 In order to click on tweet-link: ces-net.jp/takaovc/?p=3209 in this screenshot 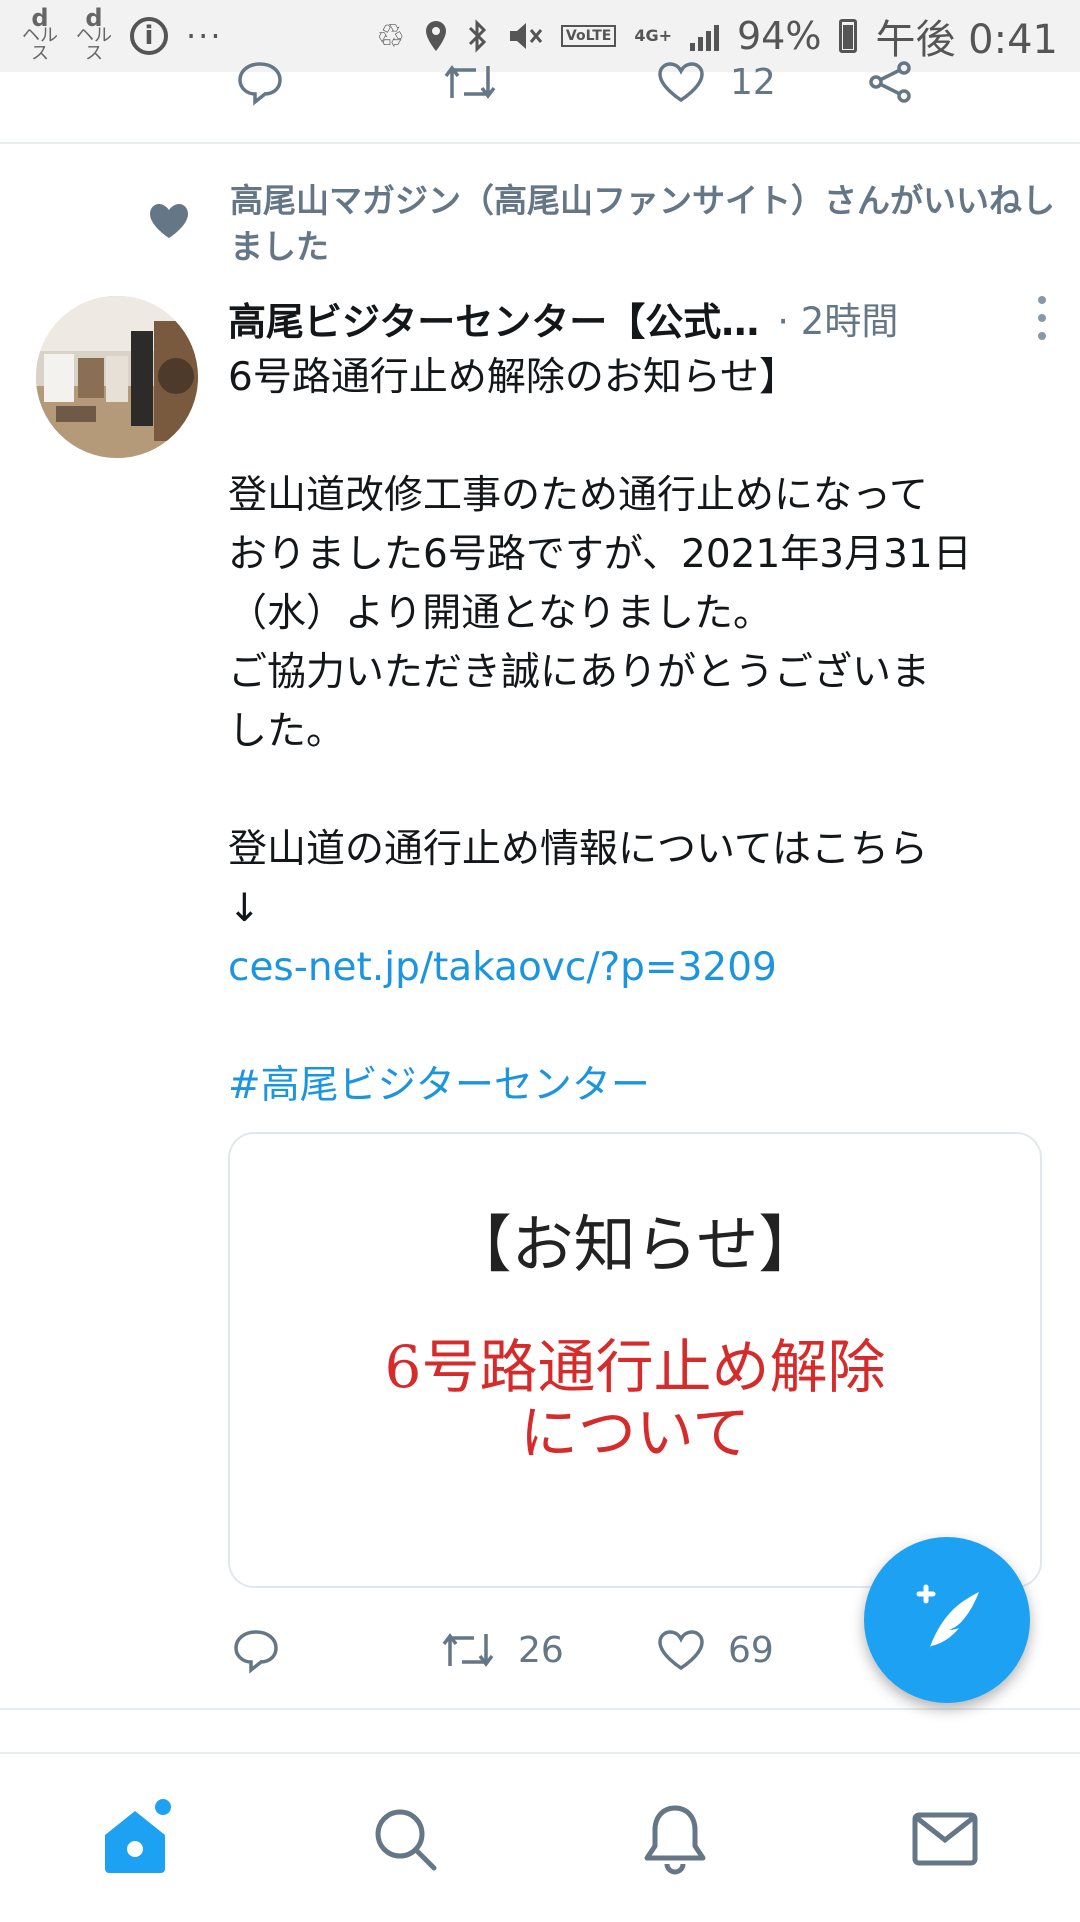, I will do `click(638, 967)`.